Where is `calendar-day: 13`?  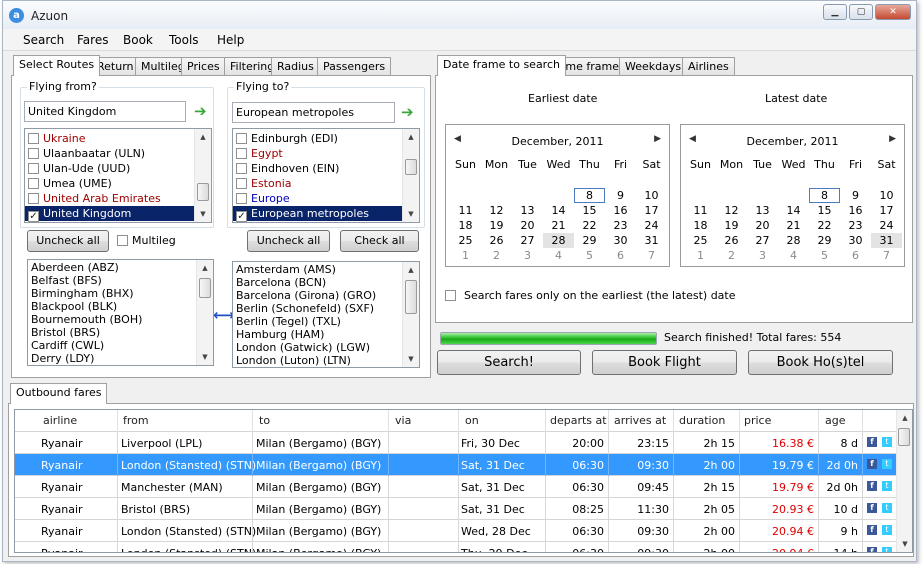
calendar-day: 13 is located at coordinates (527, 210).